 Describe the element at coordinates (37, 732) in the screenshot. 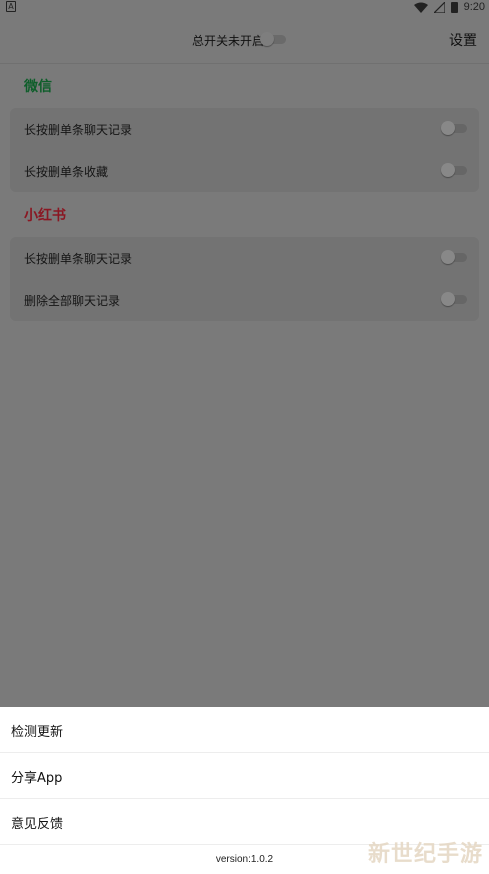

I see `menu-item-label: 检测更新` at that location.